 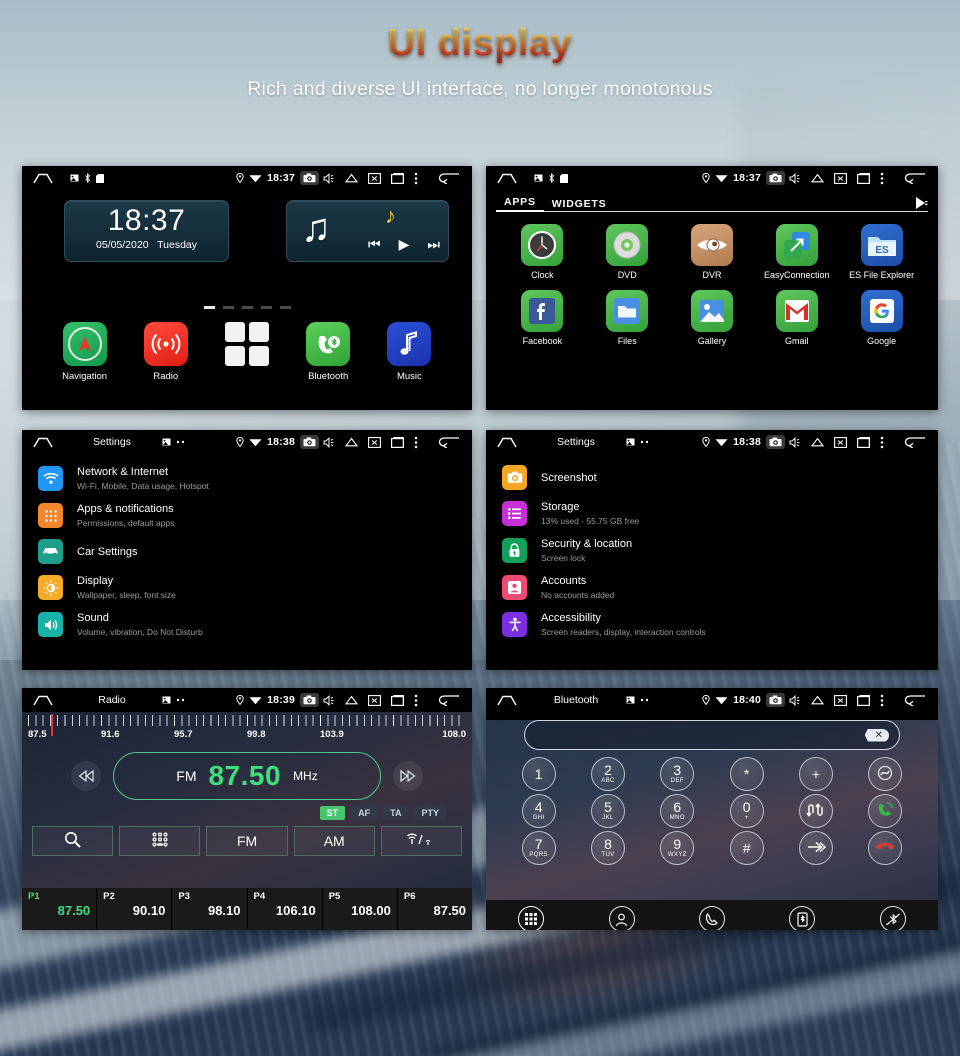 What do you see at coordinates (607, 848) in the screenshot?
I see `dial-key-8: 8 TUV` at bounding box center [607, 848].